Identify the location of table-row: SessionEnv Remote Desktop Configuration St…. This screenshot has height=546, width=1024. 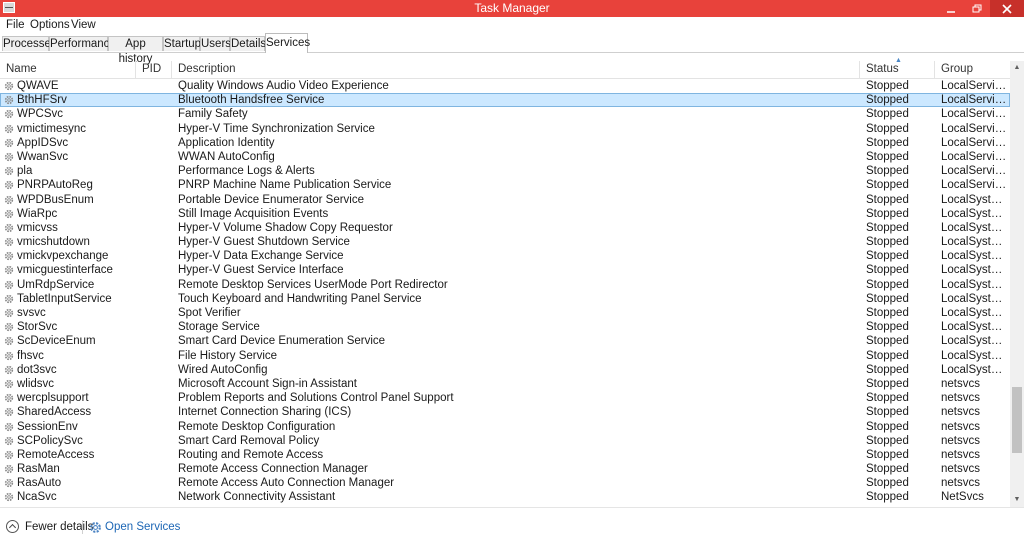
(505, 427).